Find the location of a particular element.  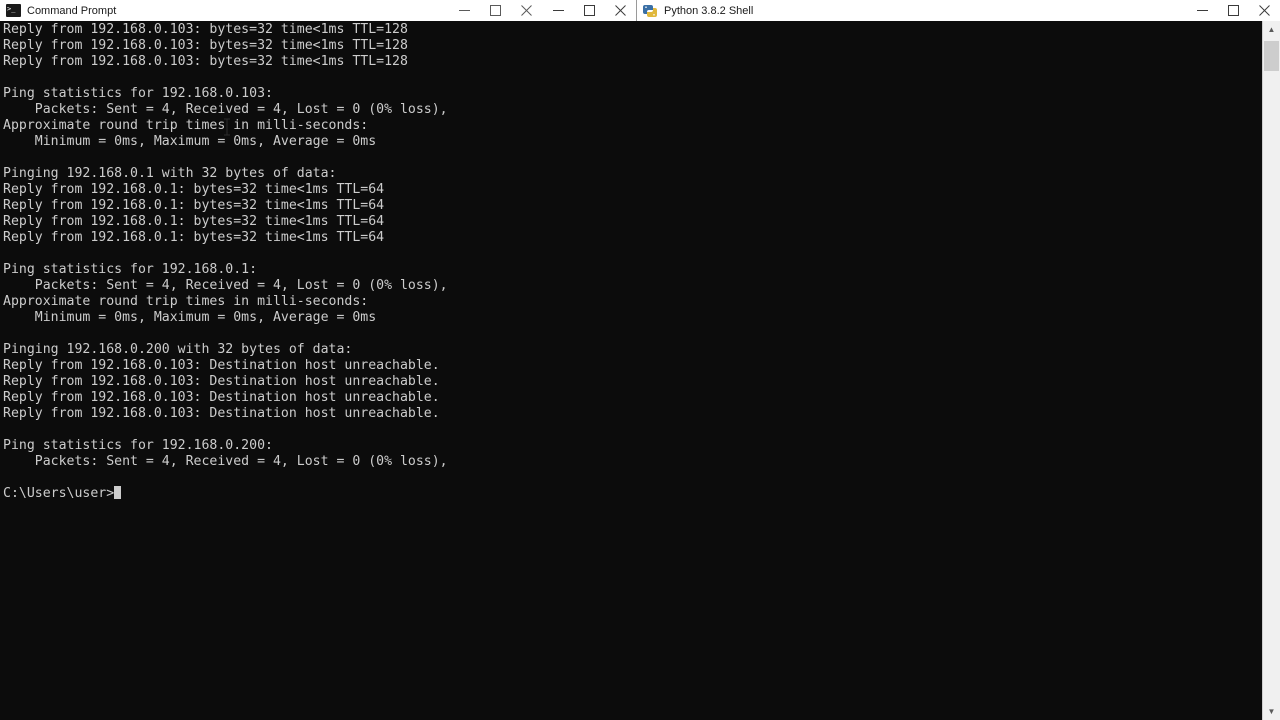

cmd-line: Ping statistics for 192.168.0.103: is located at coordinates (138, 93).